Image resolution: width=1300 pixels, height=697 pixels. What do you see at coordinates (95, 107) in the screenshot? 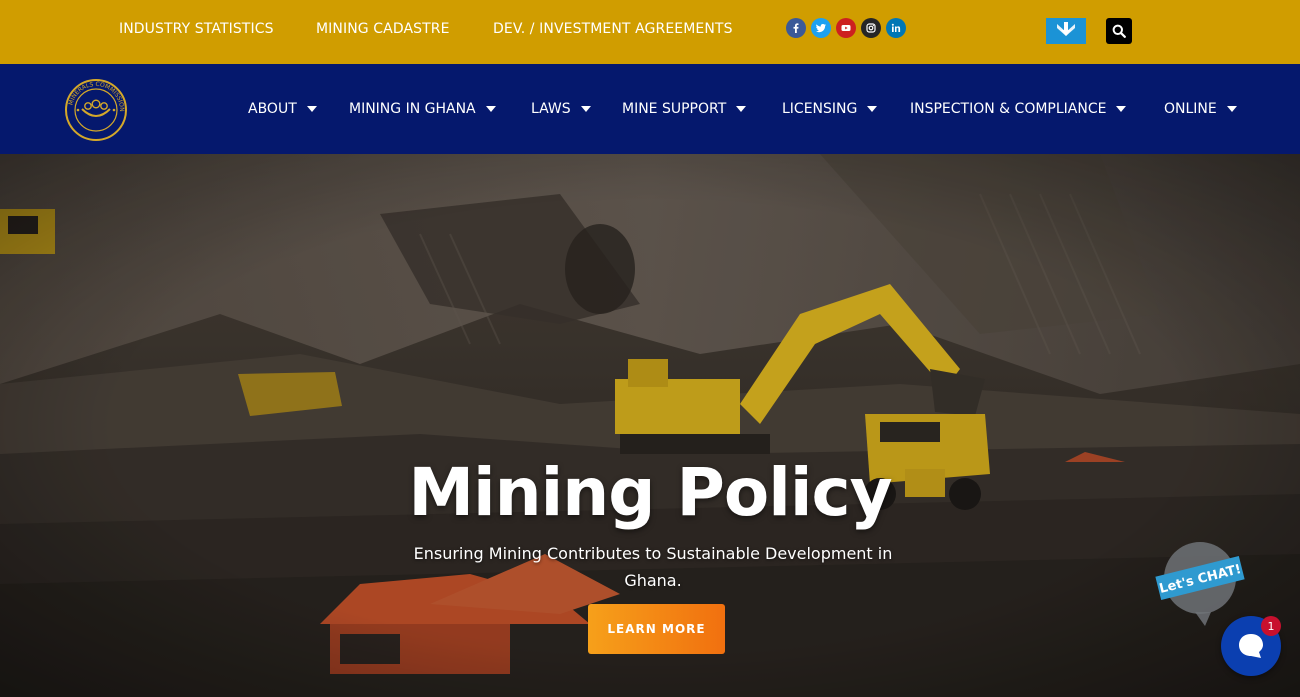
I see `minerals-commission-logo: MINERALS COMMISSION GHANA` at bounding box center [95, 107].